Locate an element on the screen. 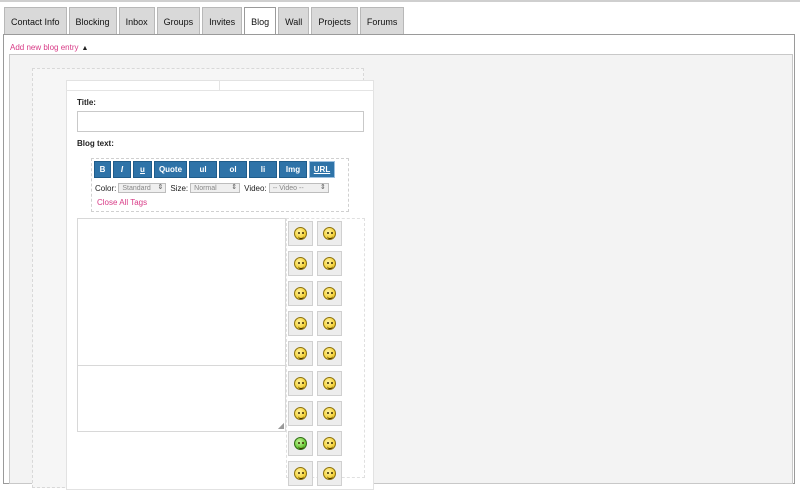 This screenshot has width=800, height=490. quote-button: Quote is located at coordinates (170, 169).